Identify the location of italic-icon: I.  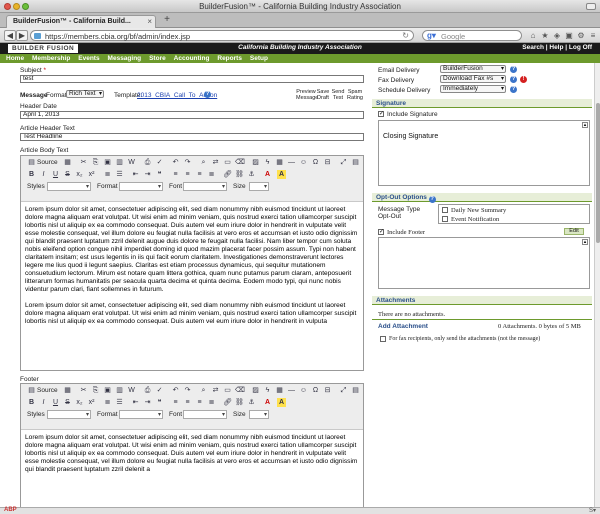
(43, 174).